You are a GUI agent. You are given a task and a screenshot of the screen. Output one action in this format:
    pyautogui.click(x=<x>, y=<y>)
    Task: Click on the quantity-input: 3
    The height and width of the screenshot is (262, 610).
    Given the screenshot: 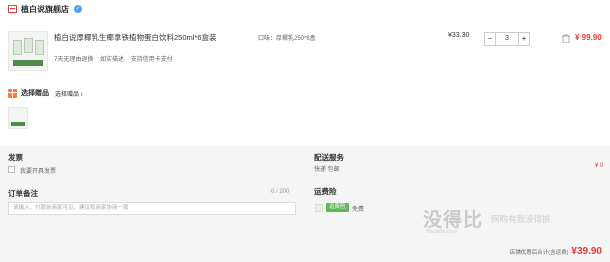 What is the action you would take?
    pyautogui.click(x=507, y=39)
    